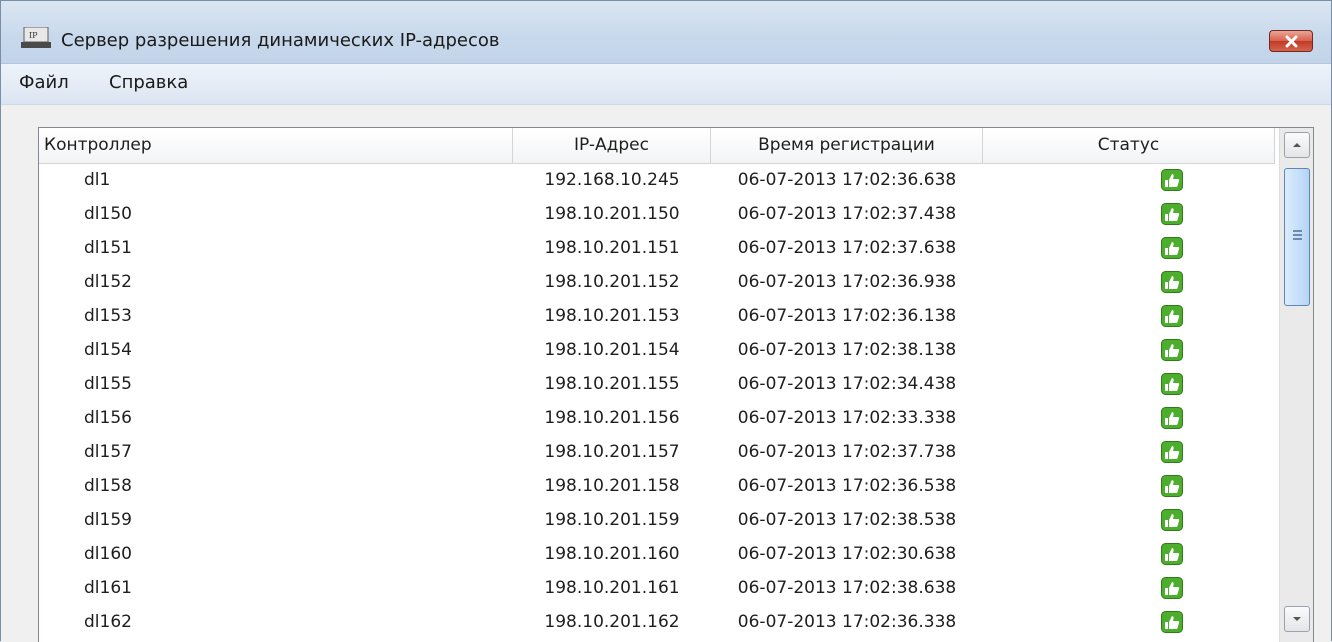 This screenshot has height=642, width=1332. I want to click on registration-time: 06-07-2013 17:02:34.438, so click(847, 384).